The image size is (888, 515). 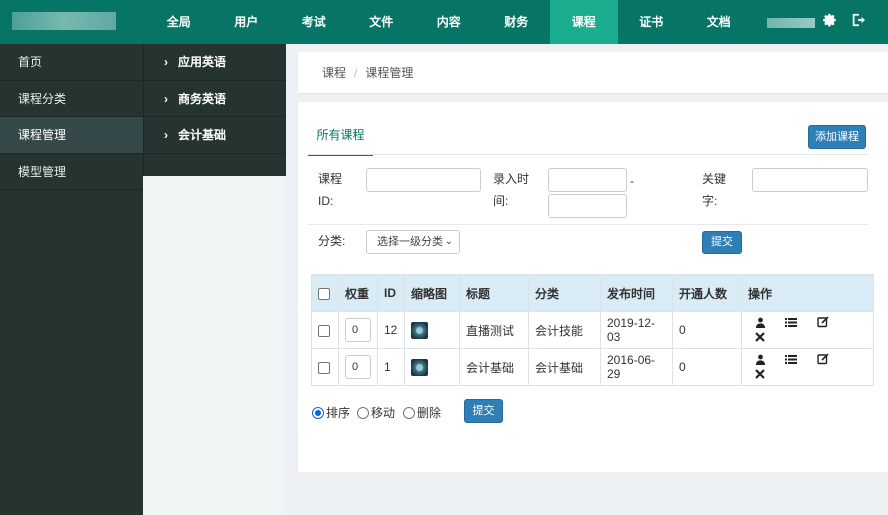 I want to click on bulk-option-move: 移动, so click(x=376, y=412).